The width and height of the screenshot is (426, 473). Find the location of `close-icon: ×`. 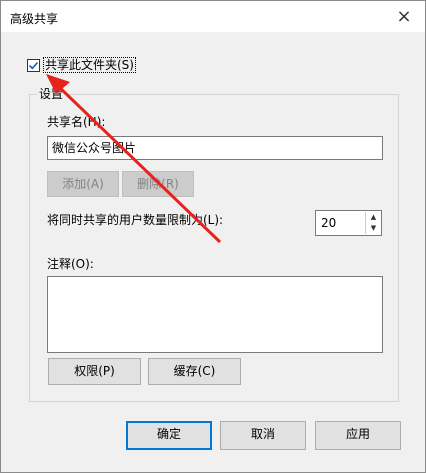

close-icon: × is located at coordinates (404, 17).